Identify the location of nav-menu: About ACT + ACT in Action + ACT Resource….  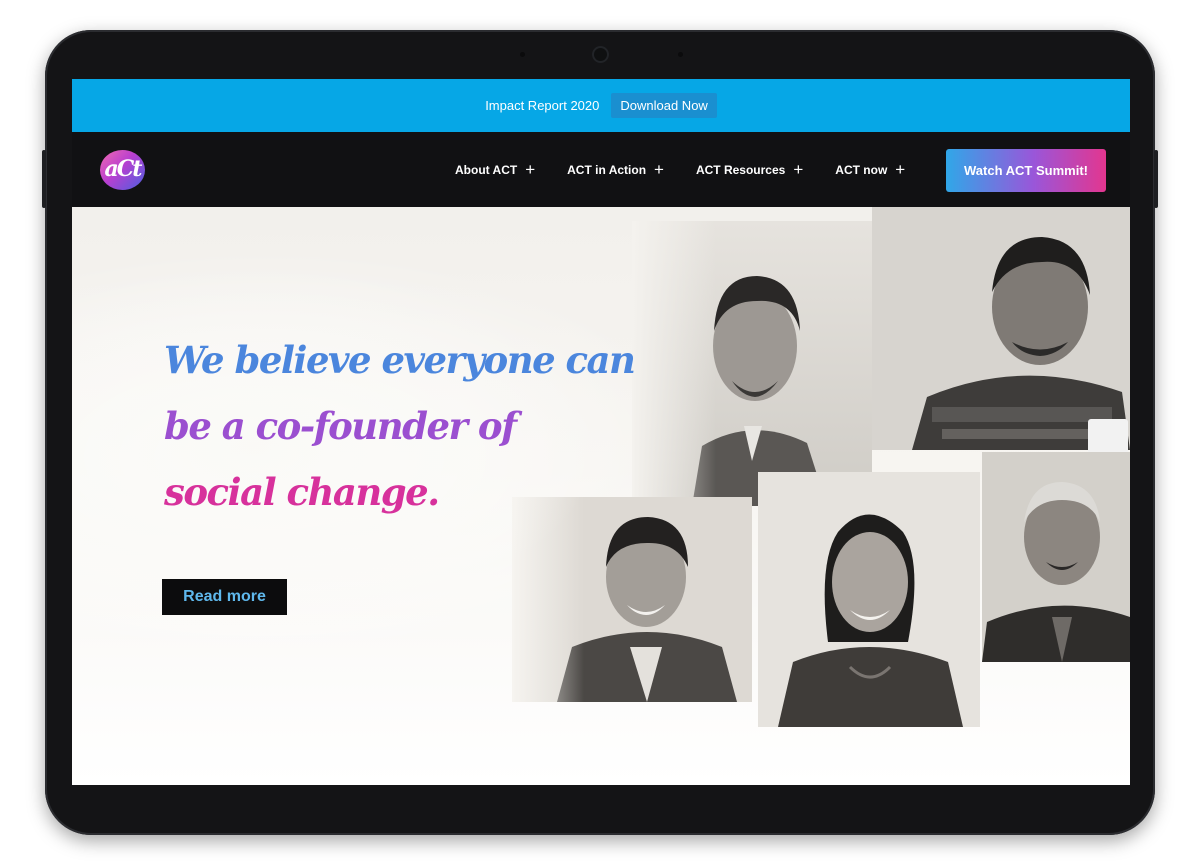
(696, 169).